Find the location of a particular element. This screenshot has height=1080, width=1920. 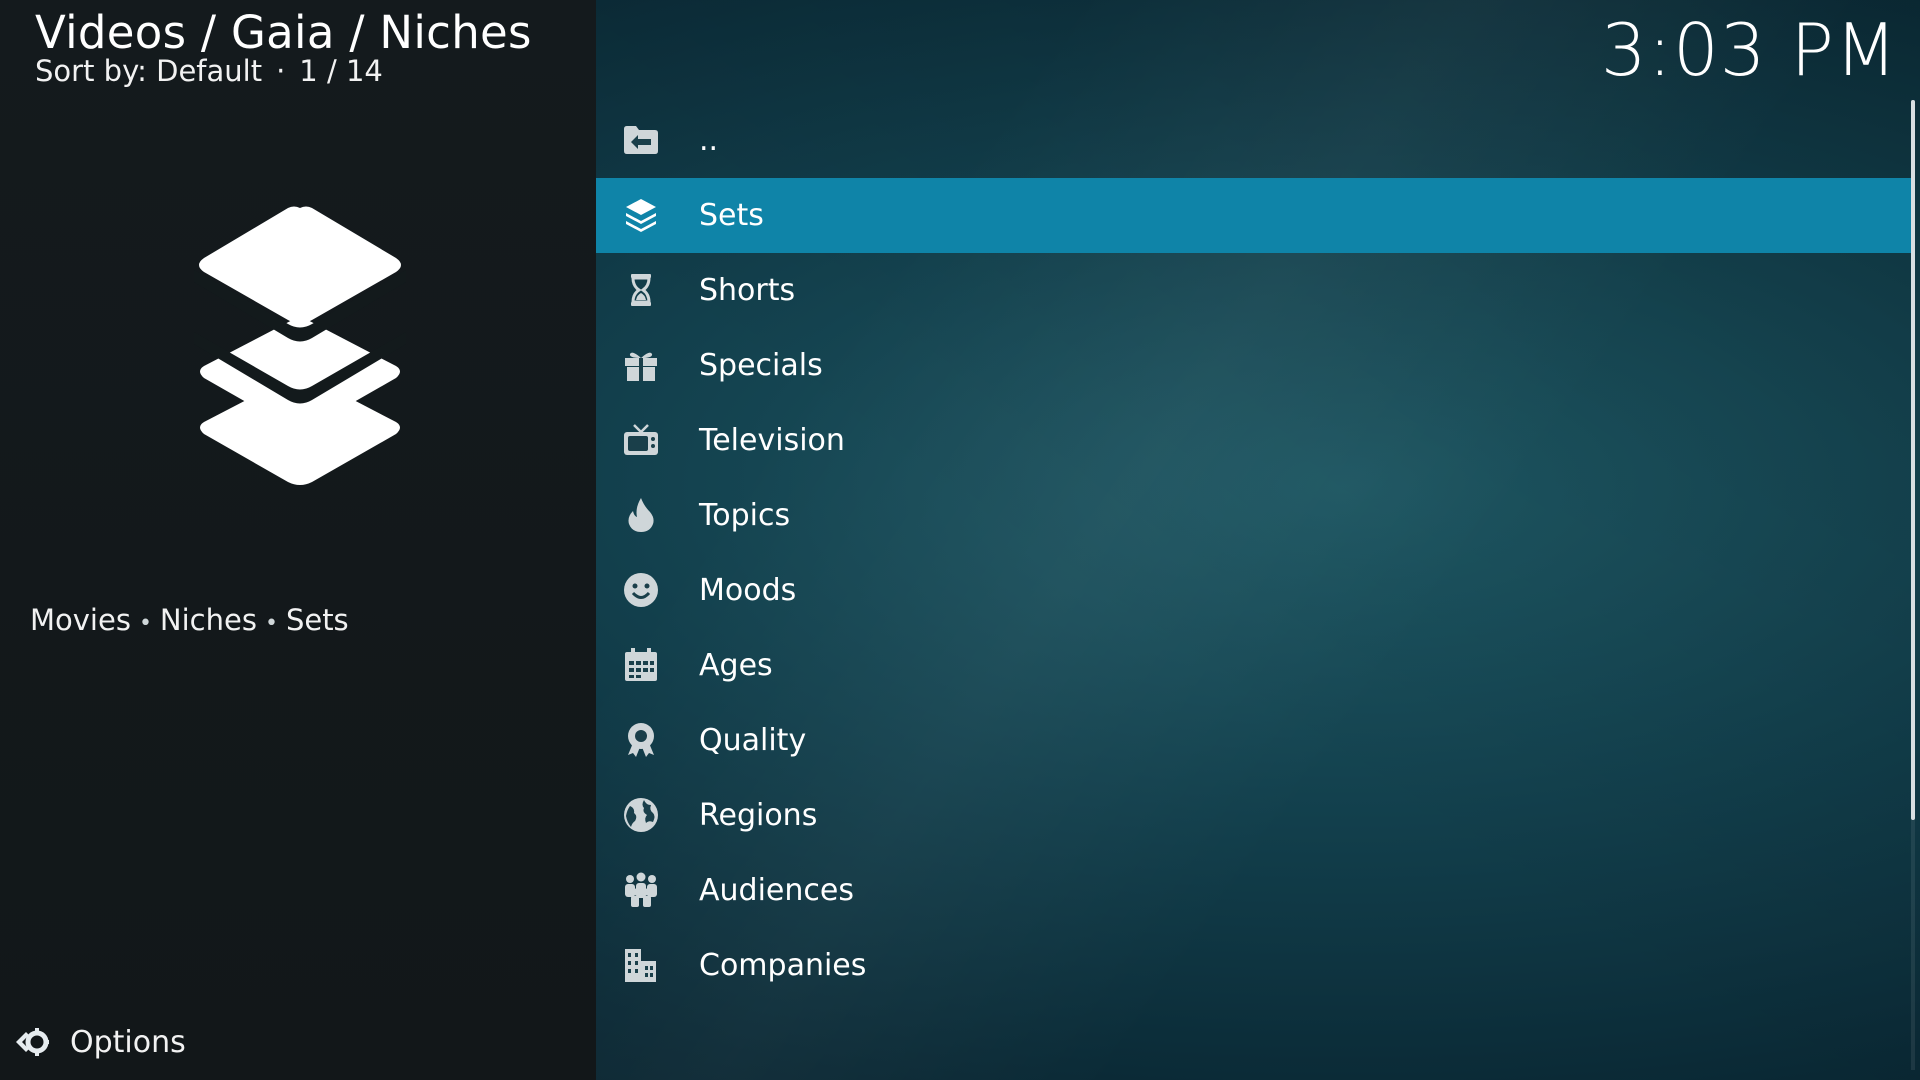

sort-info: Sort by: Default · 1 / 14 is located at coordinates (209, 71).